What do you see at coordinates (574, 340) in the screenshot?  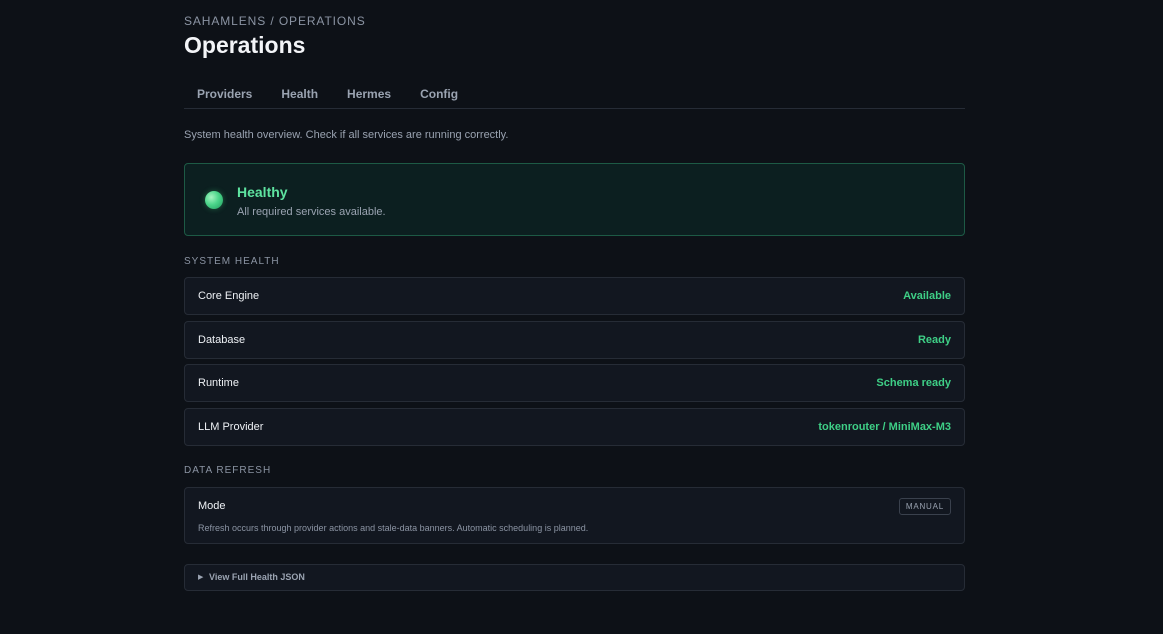 I see `health-row-database: Database Ready` at bounding box center [574, 340].